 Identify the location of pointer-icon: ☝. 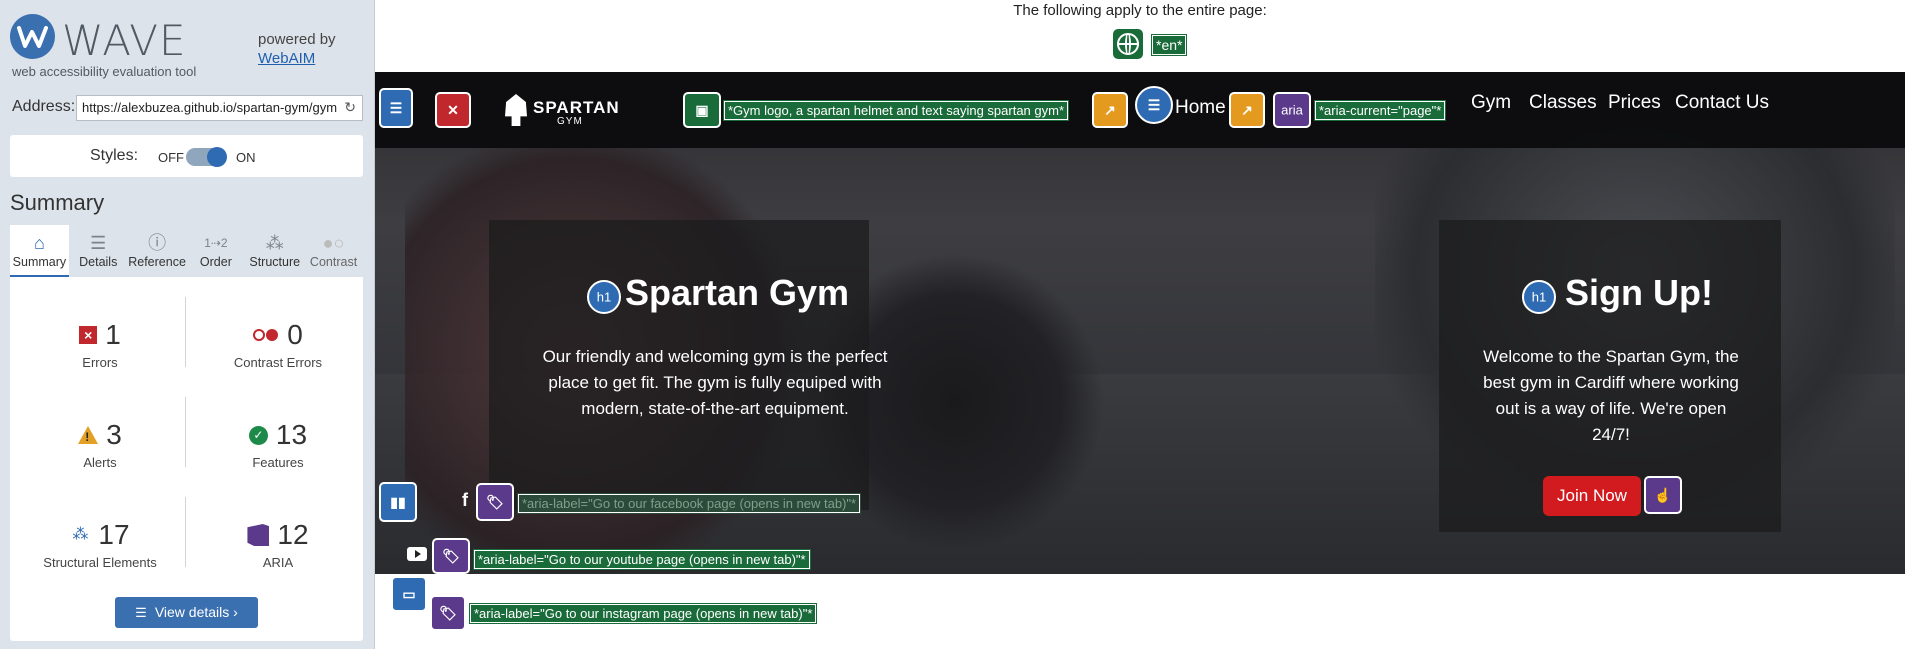
(1663, 495).